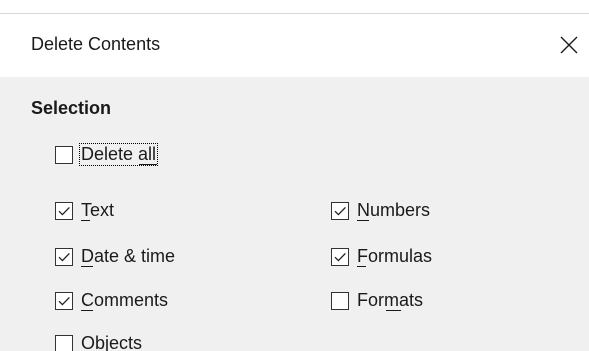 The height and width of the screenshot is (351, 589). What do you see at coordinates (112, 342) in the screenshot?
I see `objects-label: Objects` at bounding box center [112, 342].